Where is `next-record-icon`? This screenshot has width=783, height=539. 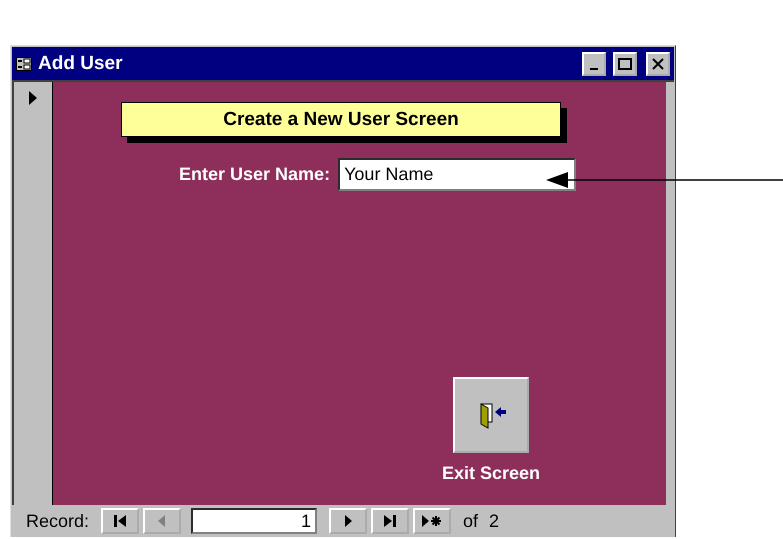
next-record-icon is located at coordinates (348, 521).